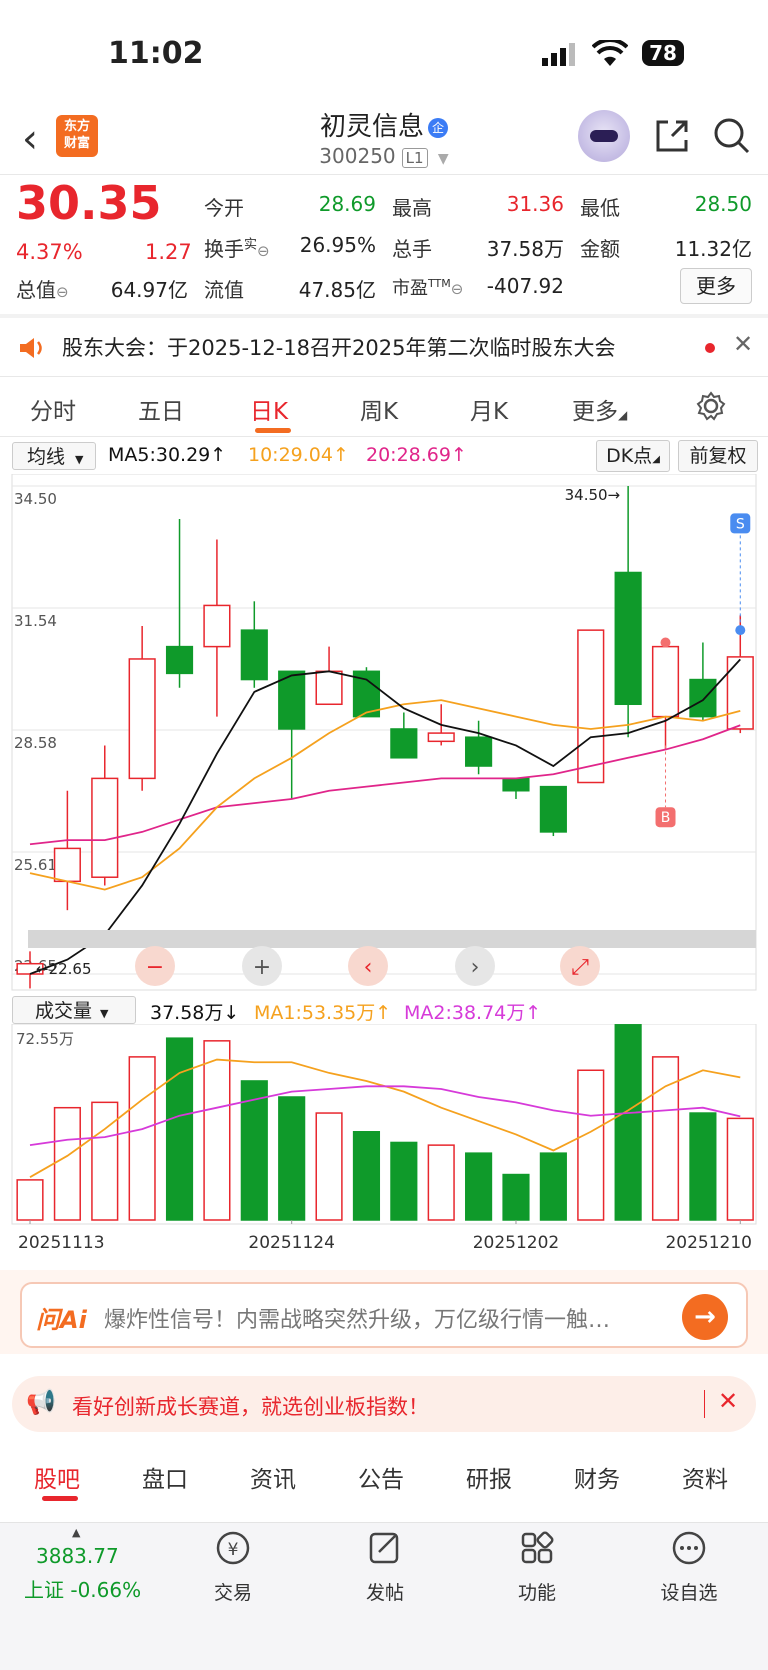  What do you see at coordinates (718, 456) in the screenshot?
I see `adjust-button: 前复权` at bounding box center [718, 456].